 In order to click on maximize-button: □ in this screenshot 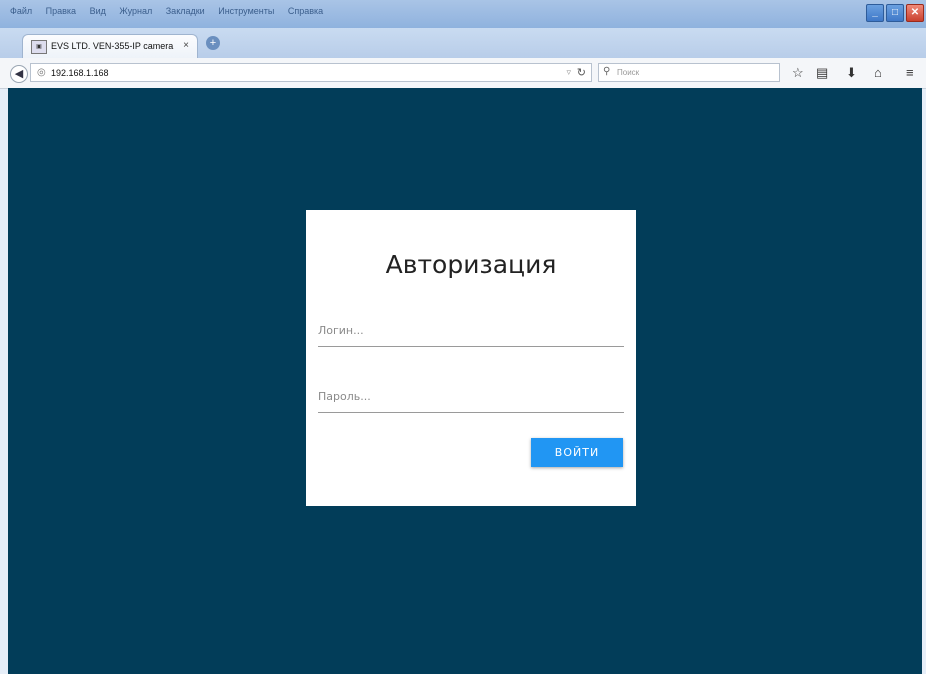, I will do `click(895, 13)`.